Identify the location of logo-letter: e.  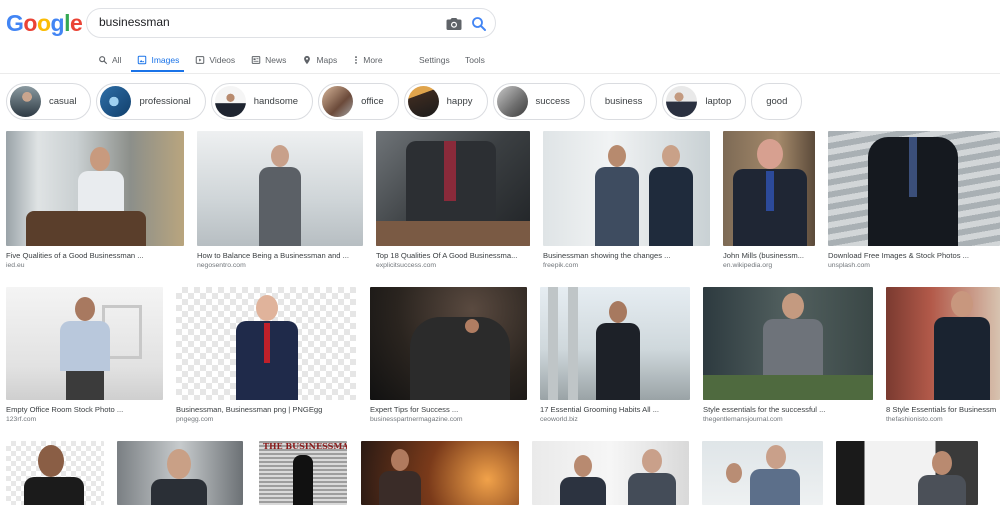
(76, 23).